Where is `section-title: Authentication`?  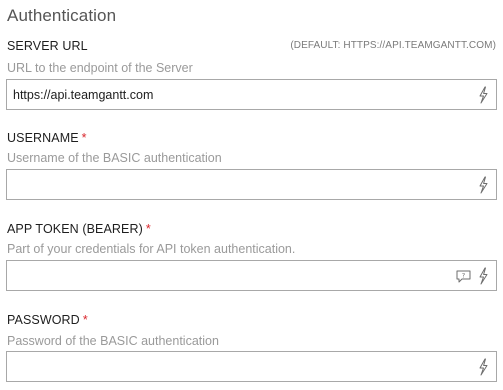 section-title: Authentication is located at coordinates (62, 15).